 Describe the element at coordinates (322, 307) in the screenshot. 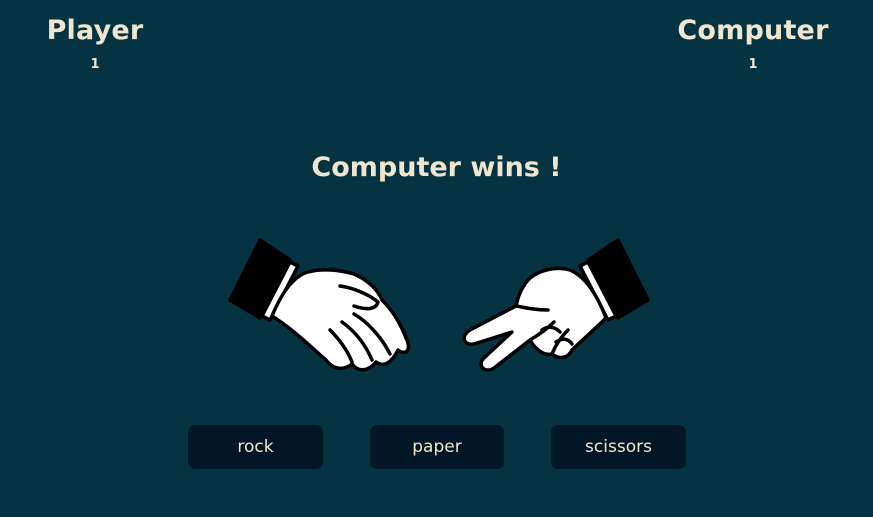

I see `player-paper-hand-icon` at that location.